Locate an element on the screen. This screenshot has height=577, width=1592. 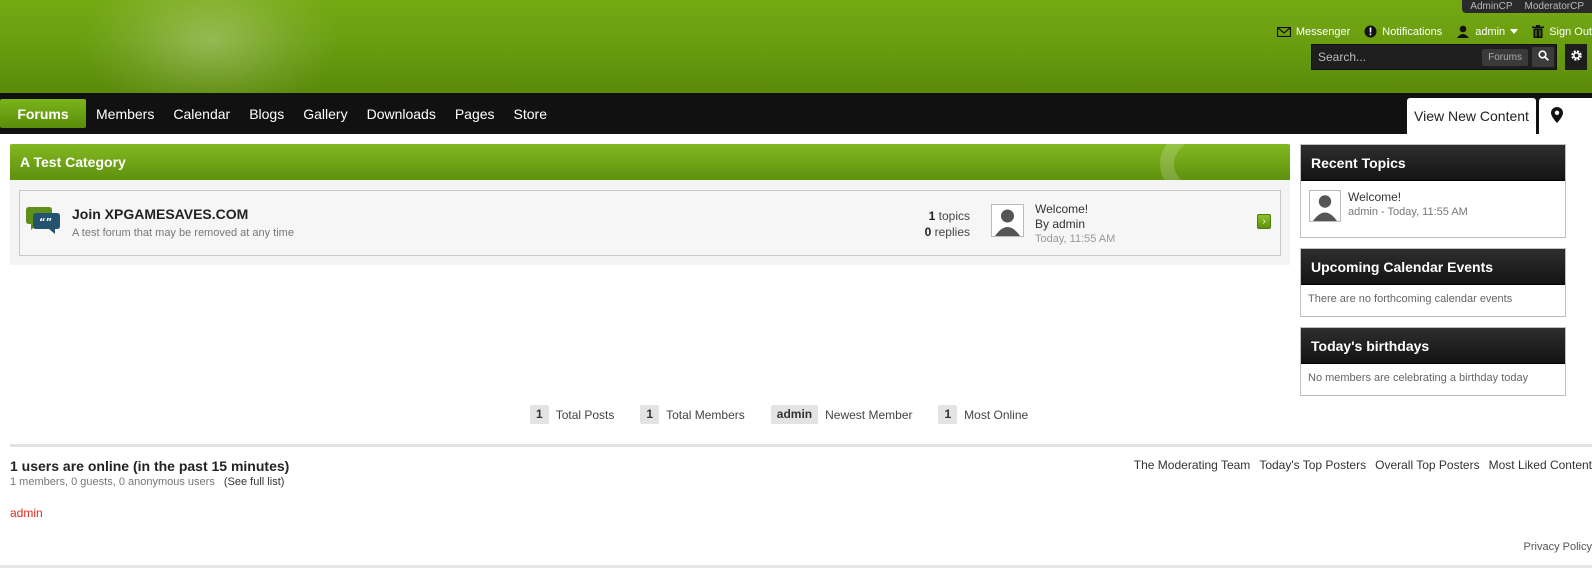
most-online-label: Most Online is located at coordinates (996, 414).